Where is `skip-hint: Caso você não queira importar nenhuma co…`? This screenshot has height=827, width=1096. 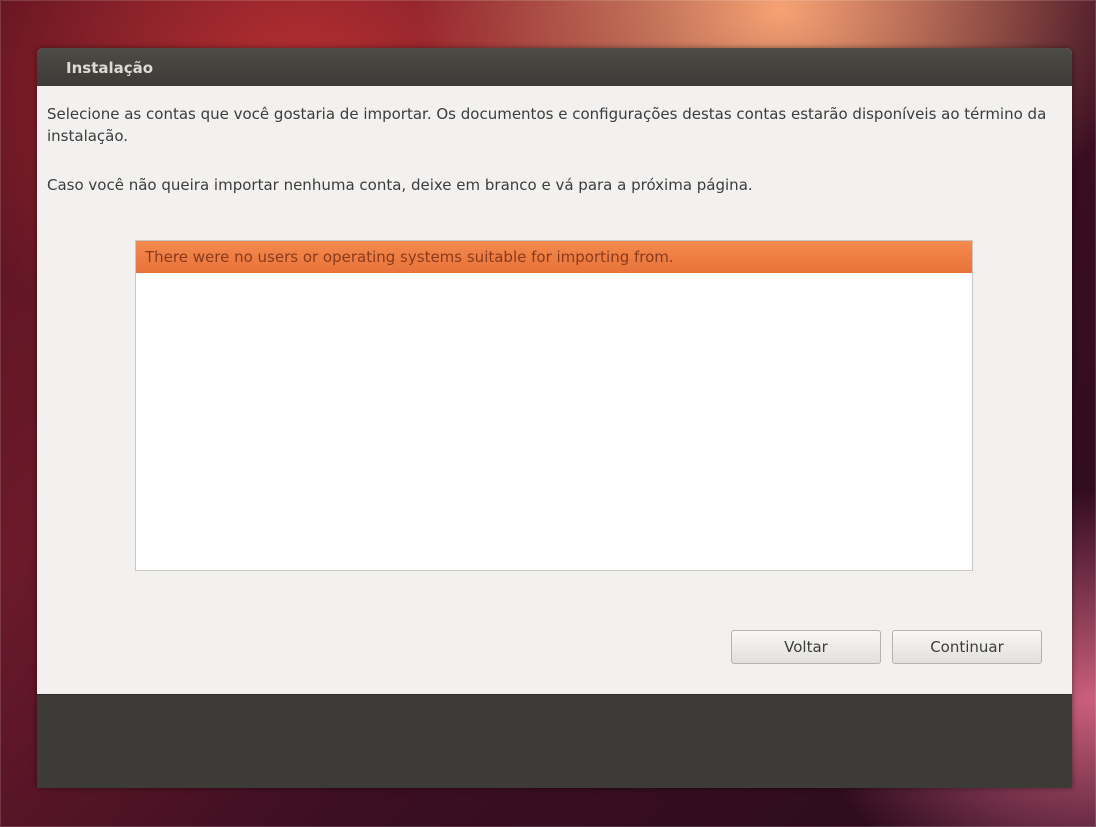
skip-hint: Caso você não queira importar nenhuma co… is located at coordinates (400, 185).